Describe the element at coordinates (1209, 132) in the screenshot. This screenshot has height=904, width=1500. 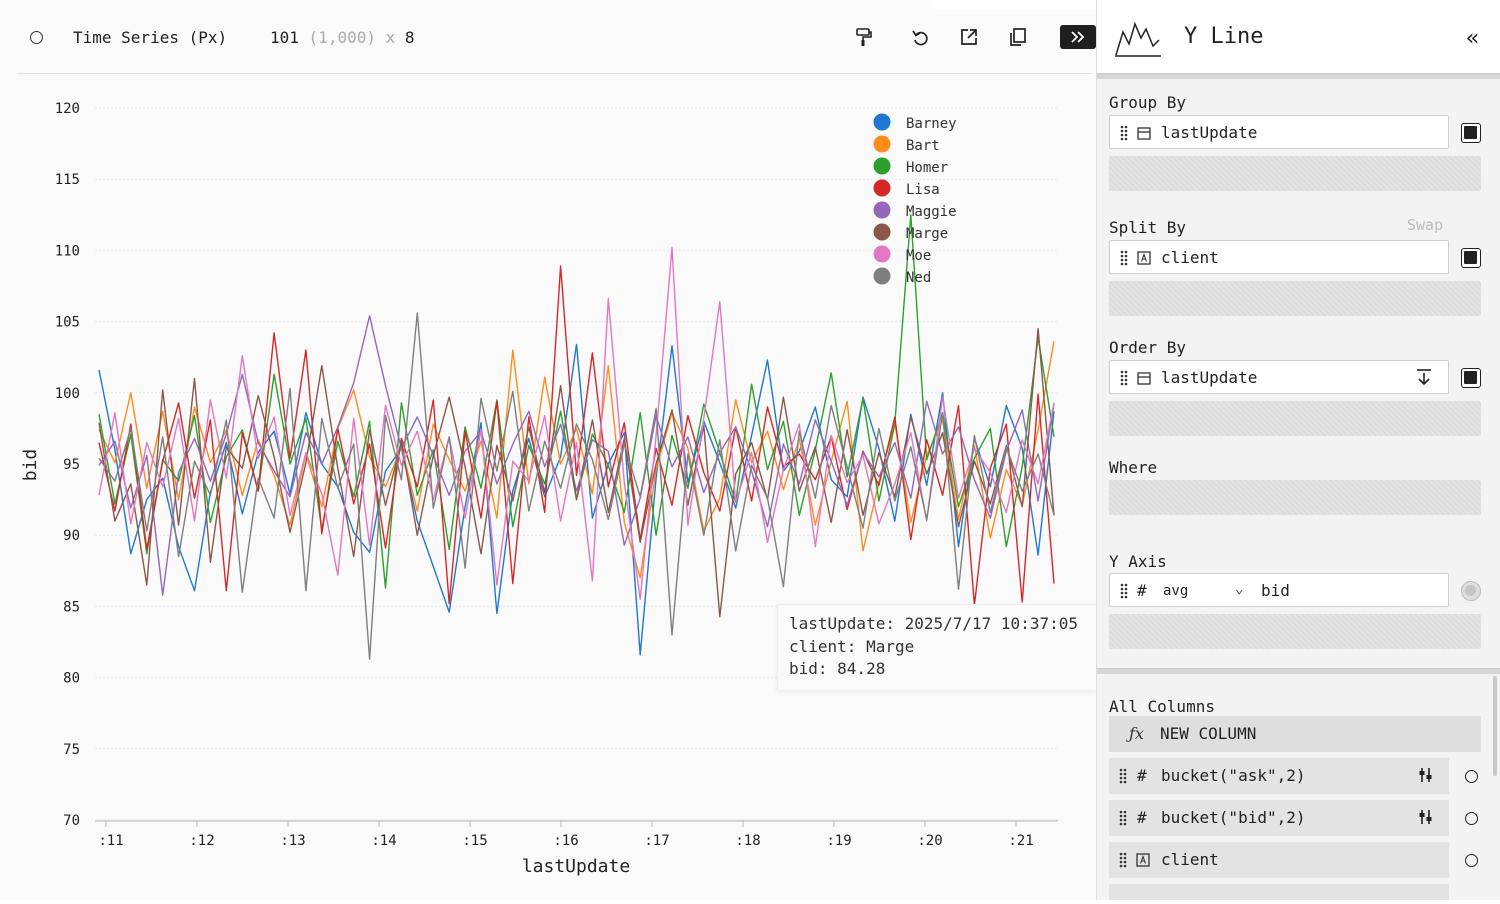
I see `group-by-value: lastUpdate` at that location.